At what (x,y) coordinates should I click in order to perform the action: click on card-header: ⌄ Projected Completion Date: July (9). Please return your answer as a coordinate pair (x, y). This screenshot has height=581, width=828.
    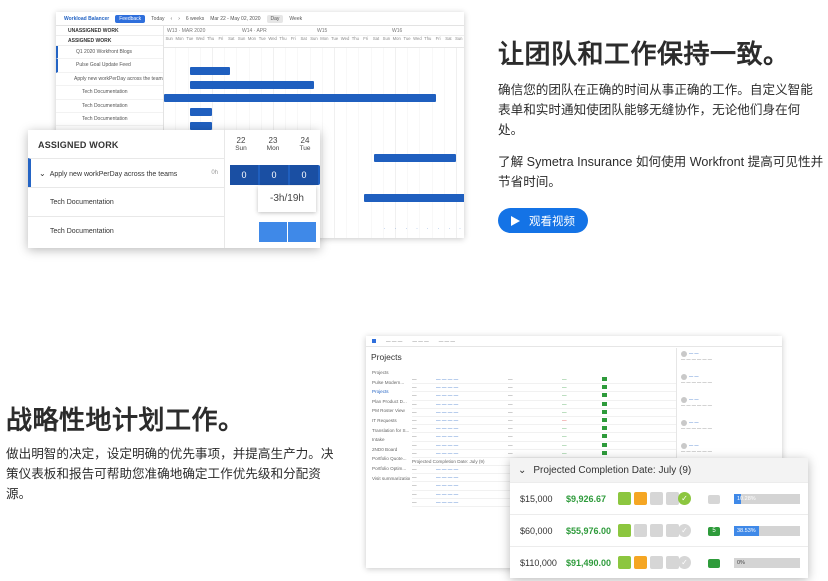
    Looking at the image, I should click on (659, 470).